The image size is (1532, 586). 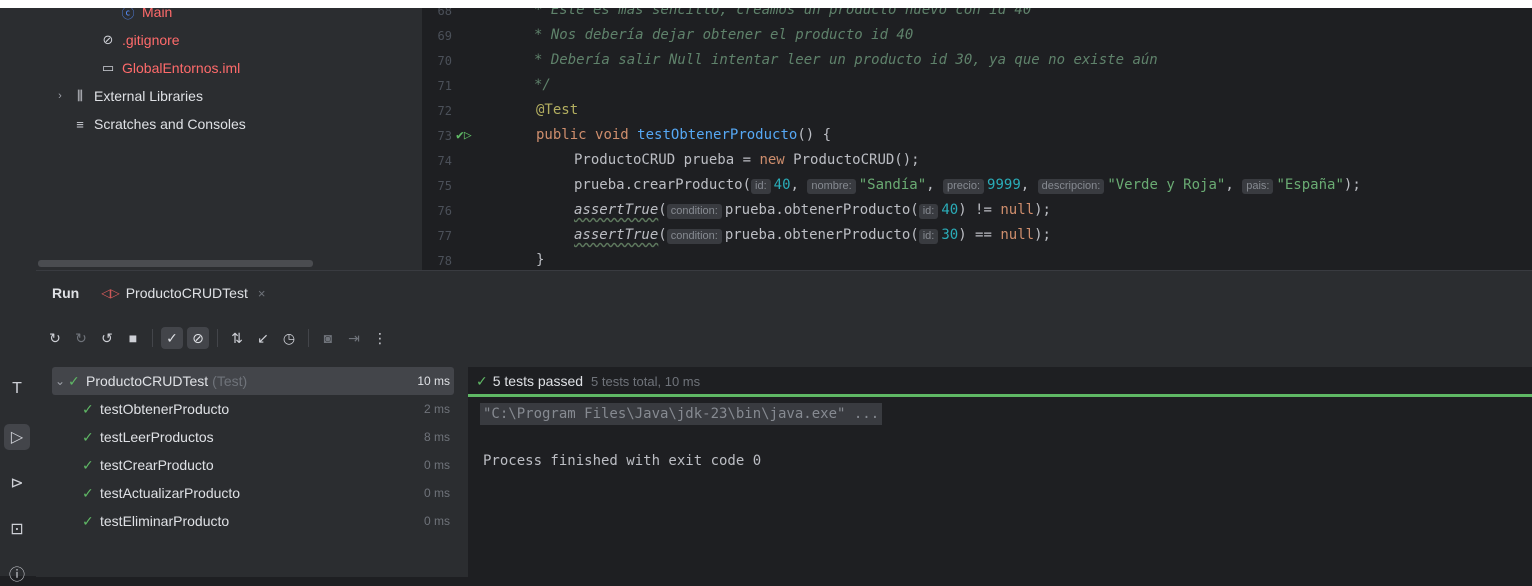 I want to click on close-icon: ×, so click(x=262, y=293).